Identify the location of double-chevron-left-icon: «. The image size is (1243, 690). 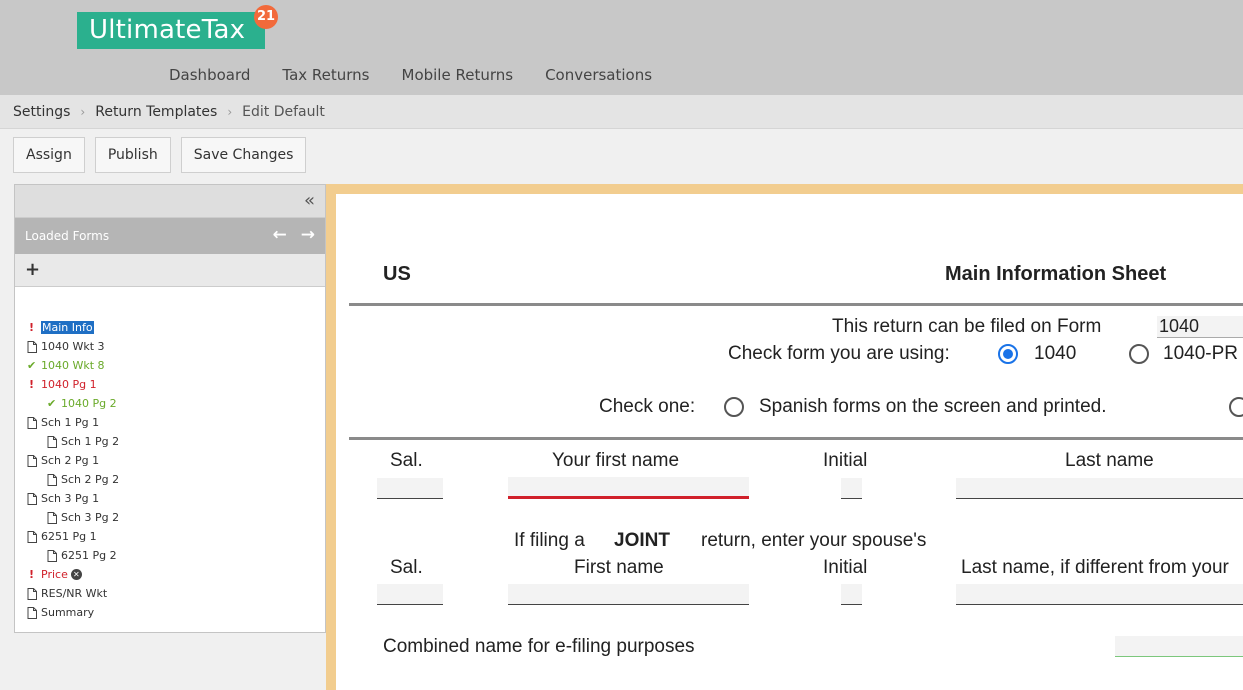
(309, 200).